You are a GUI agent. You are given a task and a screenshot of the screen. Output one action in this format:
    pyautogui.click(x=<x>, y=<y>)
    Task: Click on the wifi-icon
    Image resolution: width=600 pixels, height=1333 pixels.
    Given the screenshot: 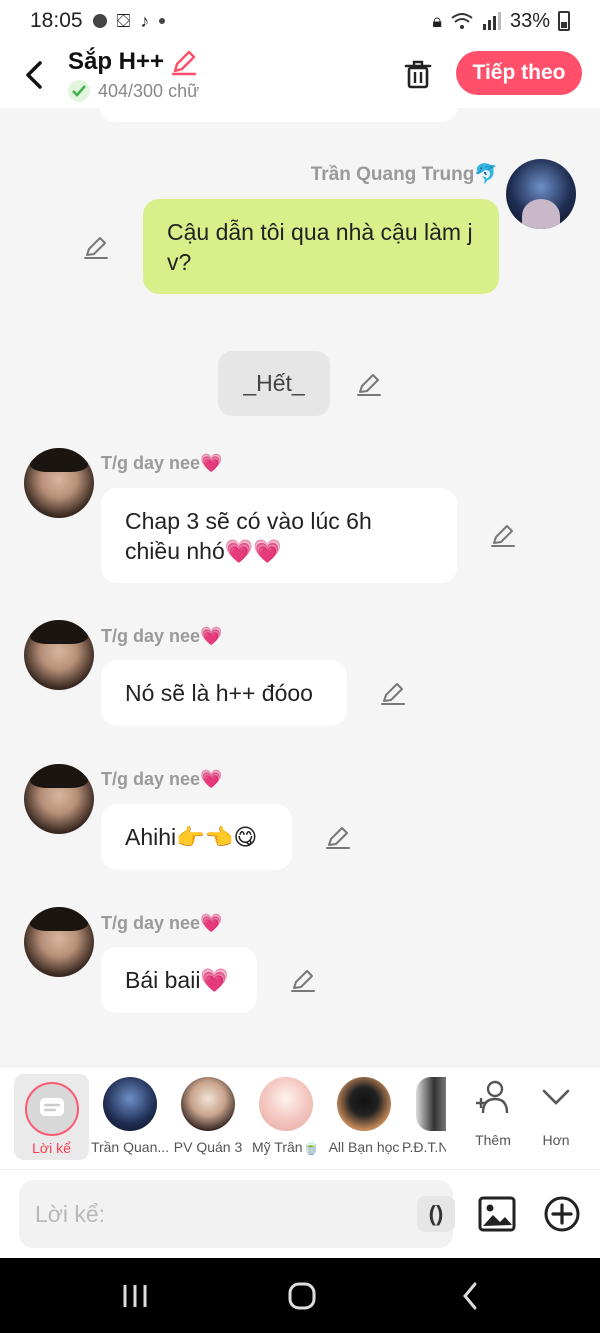 What is the action you would take?
    pyautogui.click(x=462, y=21)
    